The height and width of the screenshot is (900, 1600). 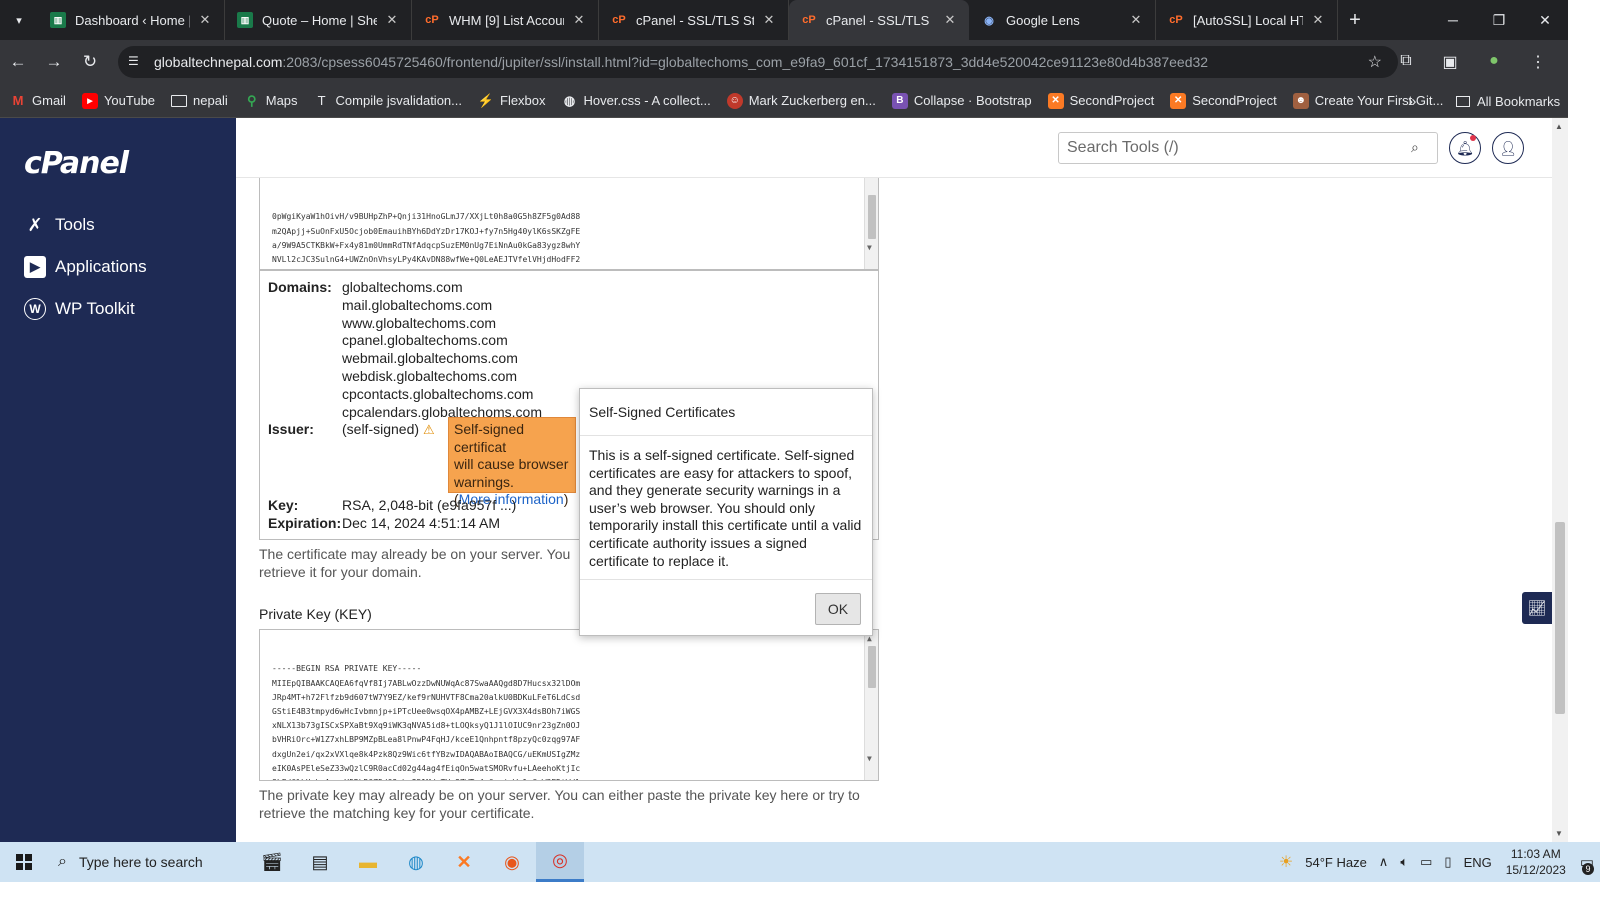 What do you see at coordinates (136, 62) in the screenshot?
I see `site-info-icon: ☰` at bounding box center [136, 62].